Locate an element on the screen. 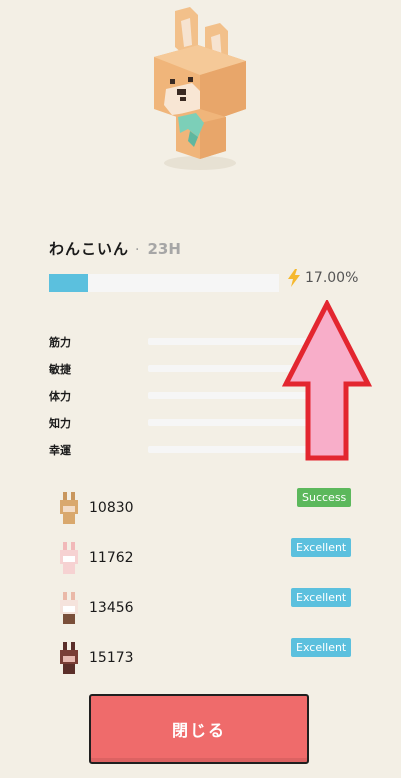  close-button: 閉じる is located at coordinates (199, 729).